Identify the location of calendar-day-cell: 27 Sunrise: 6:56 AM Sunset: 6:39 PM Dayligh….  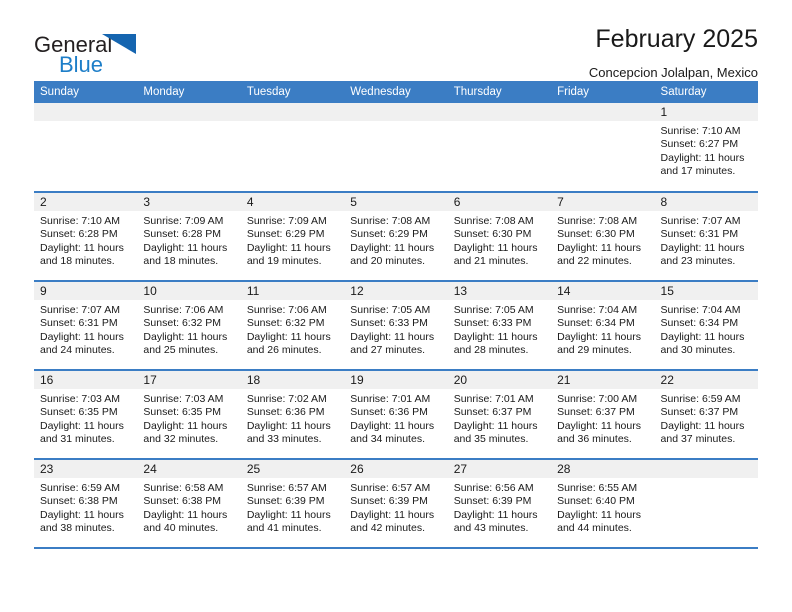
(499, 503).